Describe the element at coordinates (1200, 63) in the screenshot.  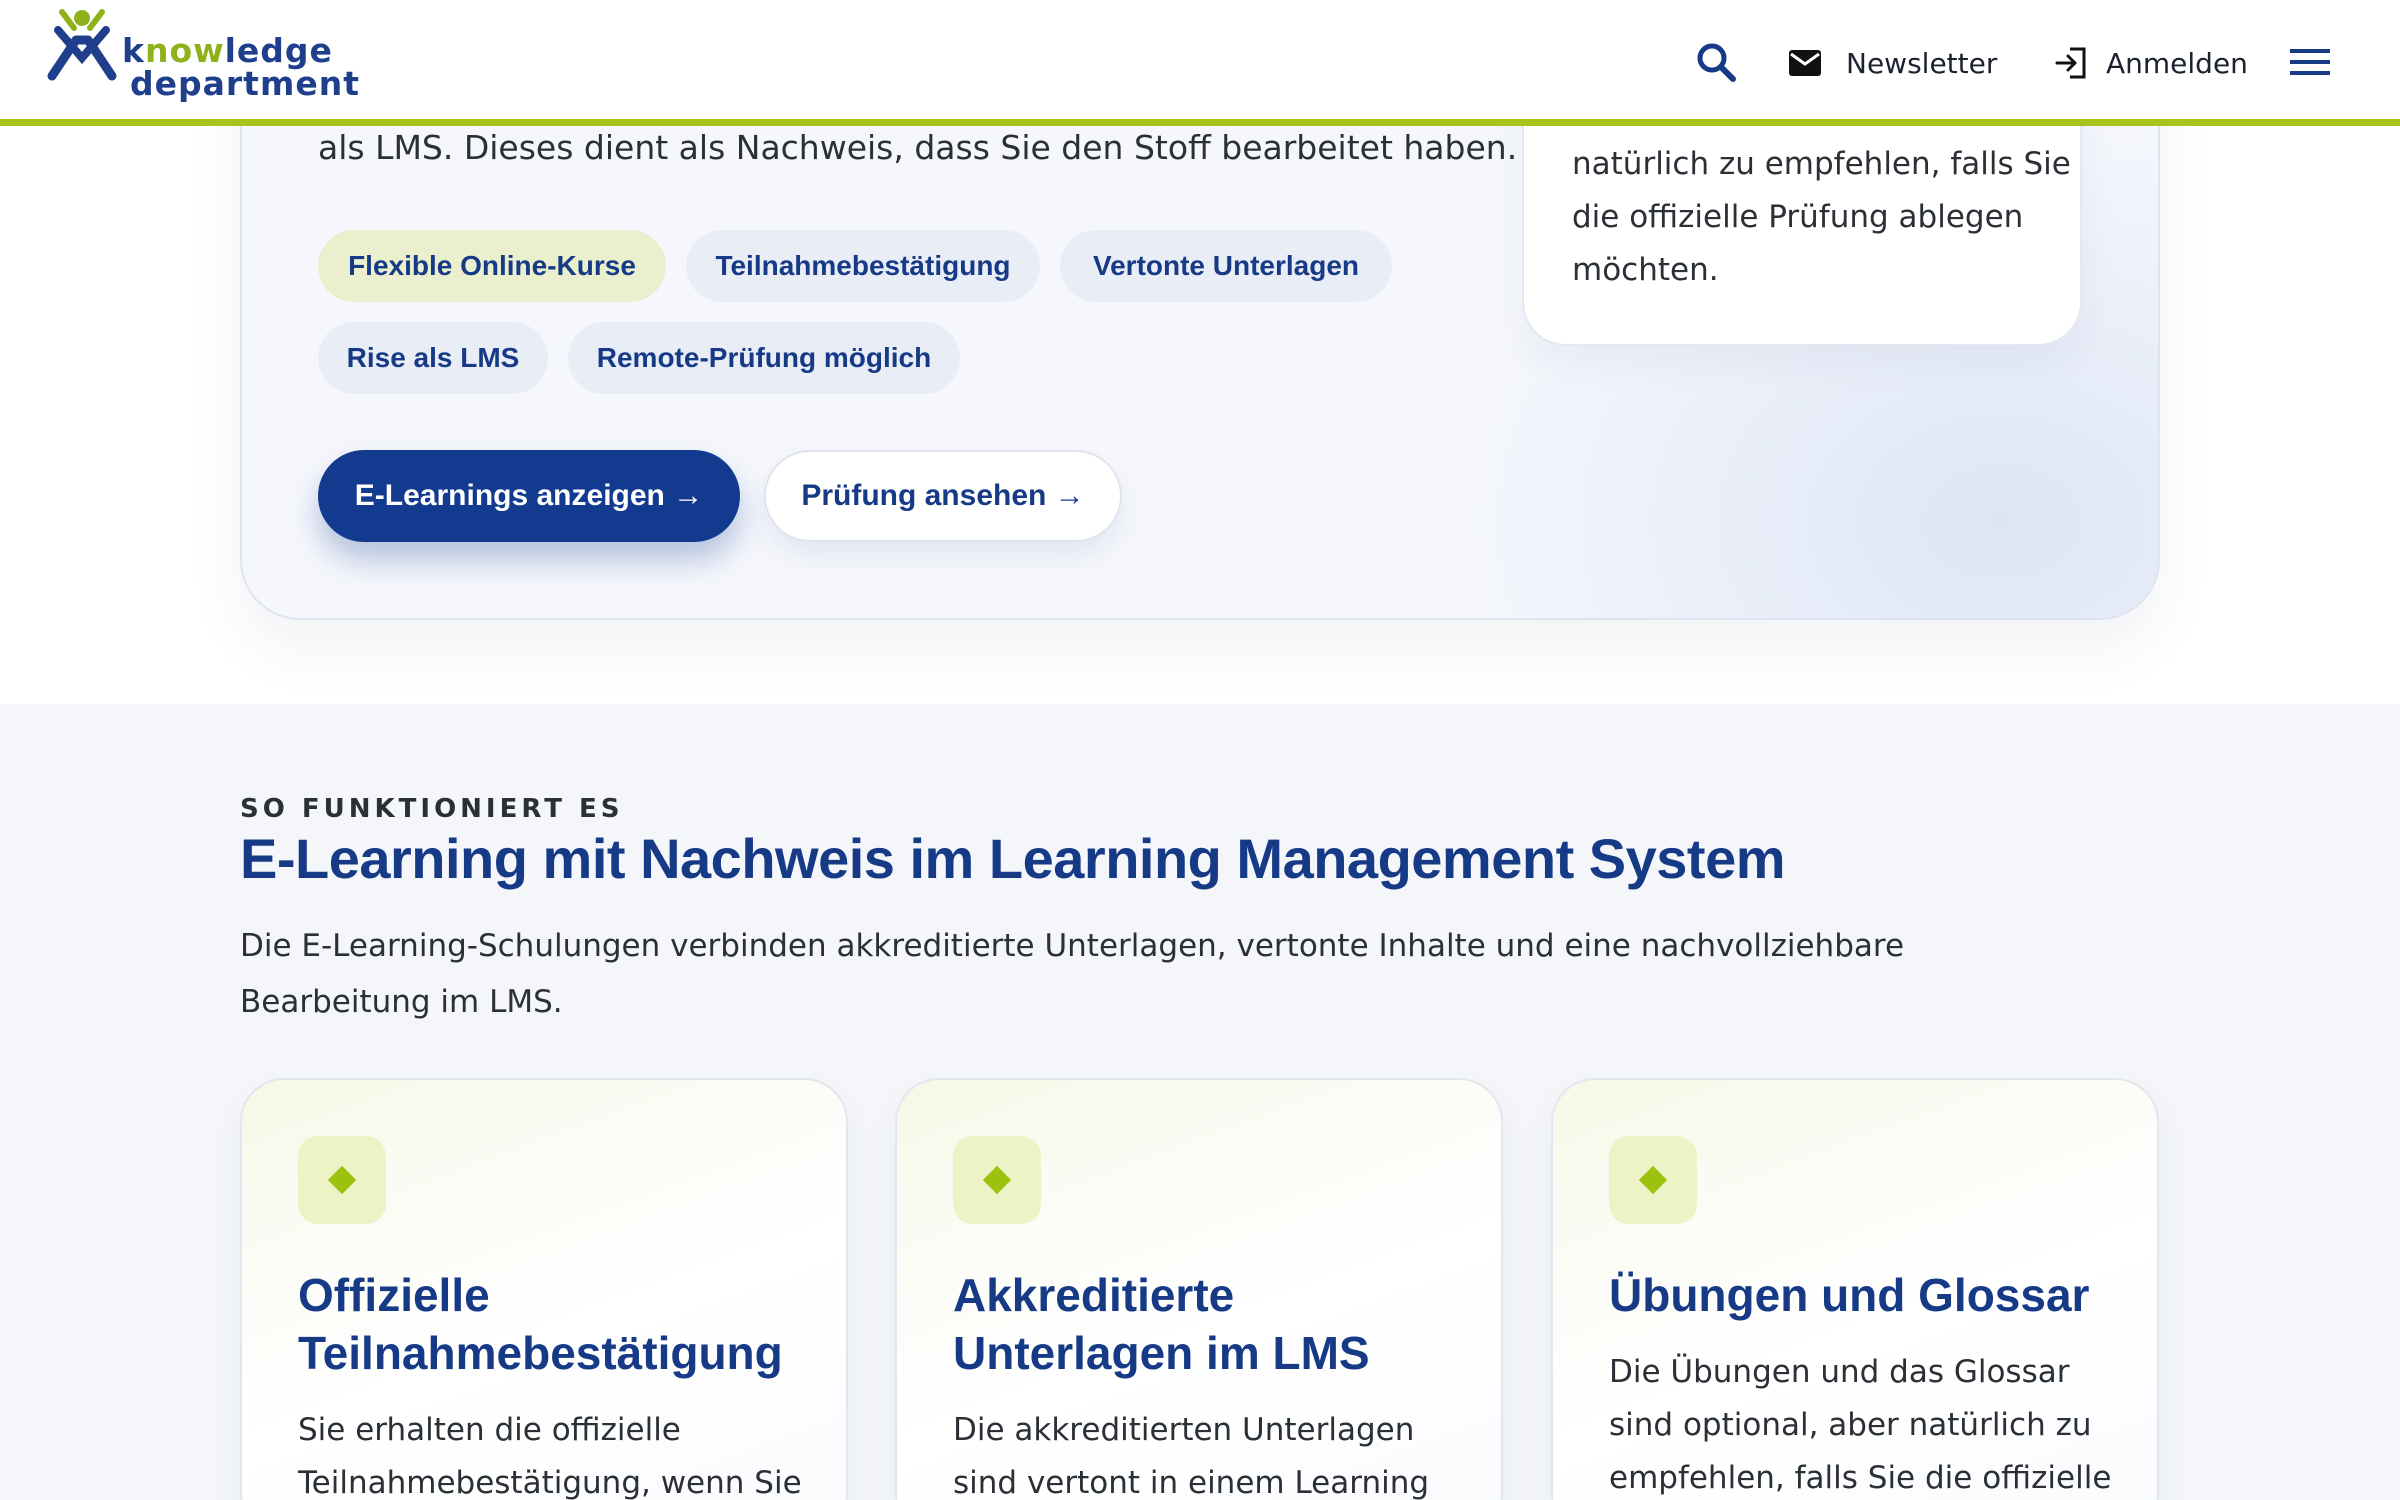
I see `site-header: knowledge department Newsletter Anmelden` at that location.